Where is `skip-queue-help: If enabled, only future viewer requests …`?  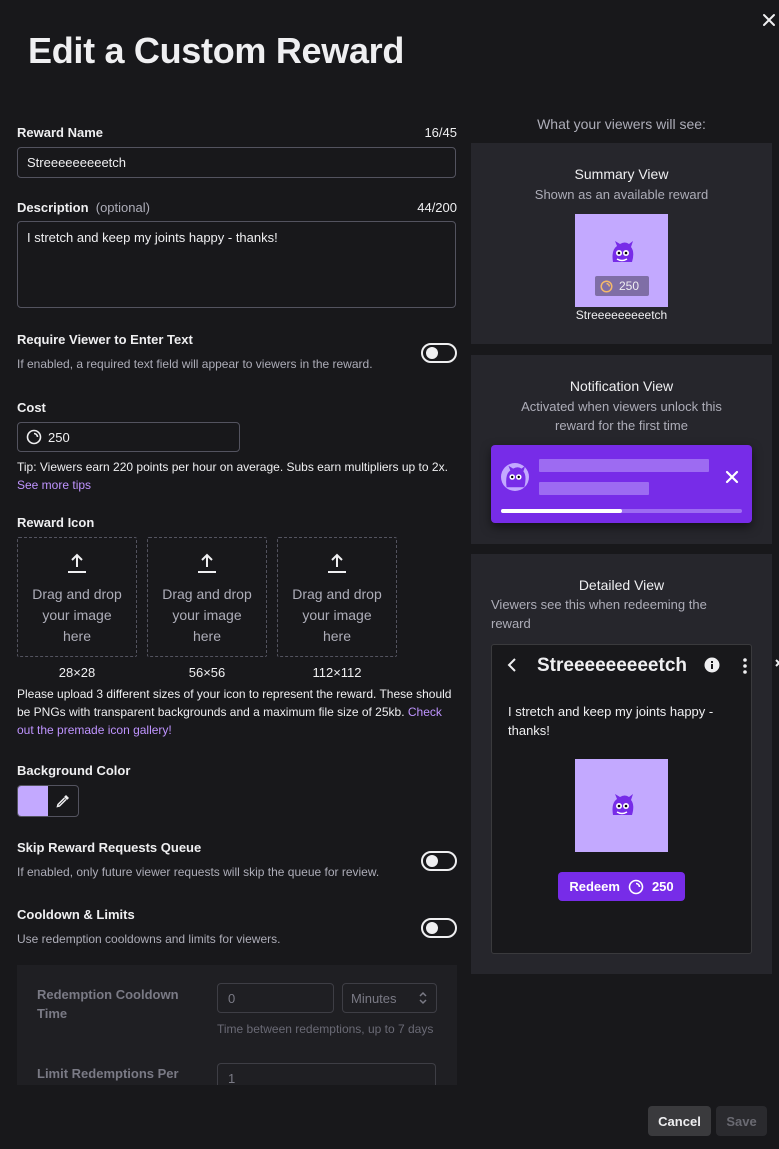 skip-queue-help: If enabled, only future viewer requests … is located at coordinates (198, 872).